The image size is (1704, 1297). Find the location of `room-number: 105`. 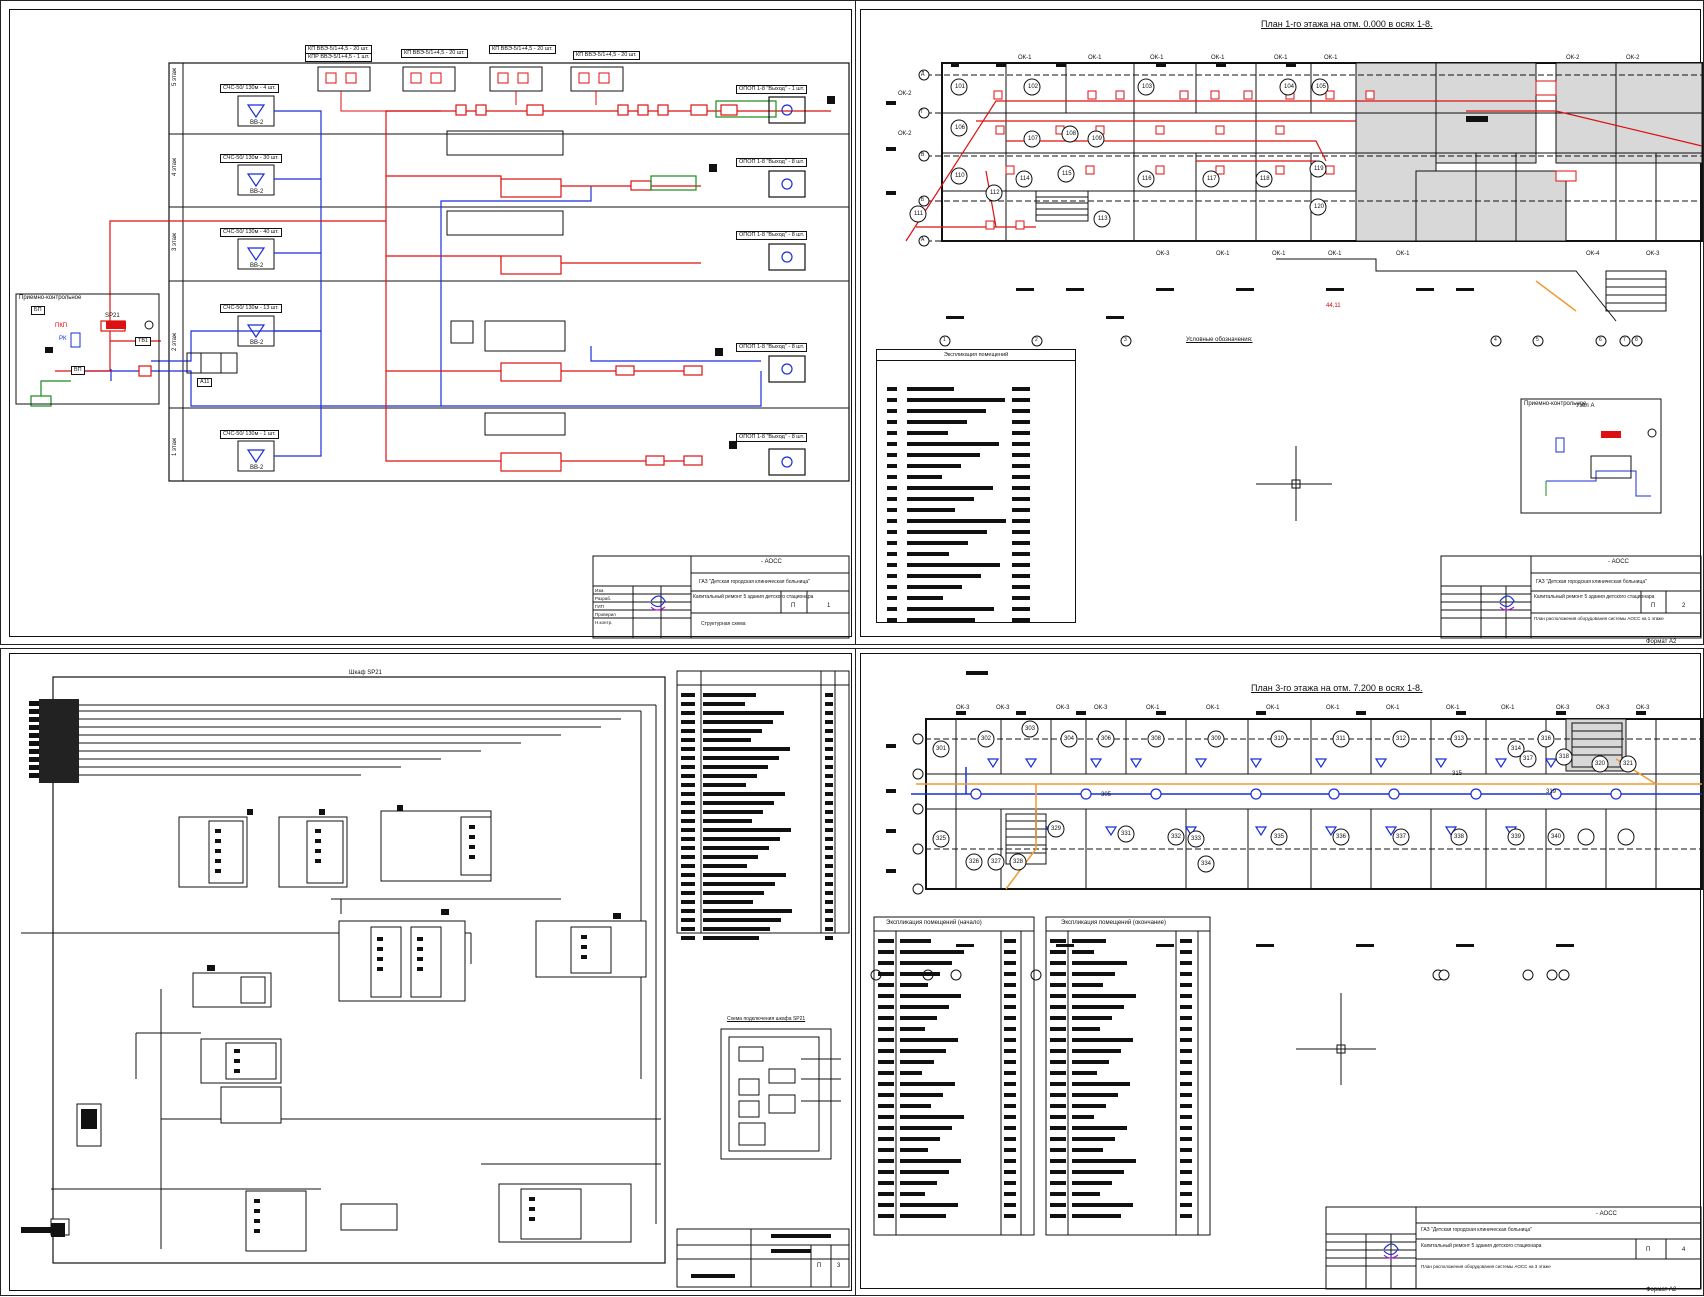

room-number: 105 is located at coordinates (1321, 87).